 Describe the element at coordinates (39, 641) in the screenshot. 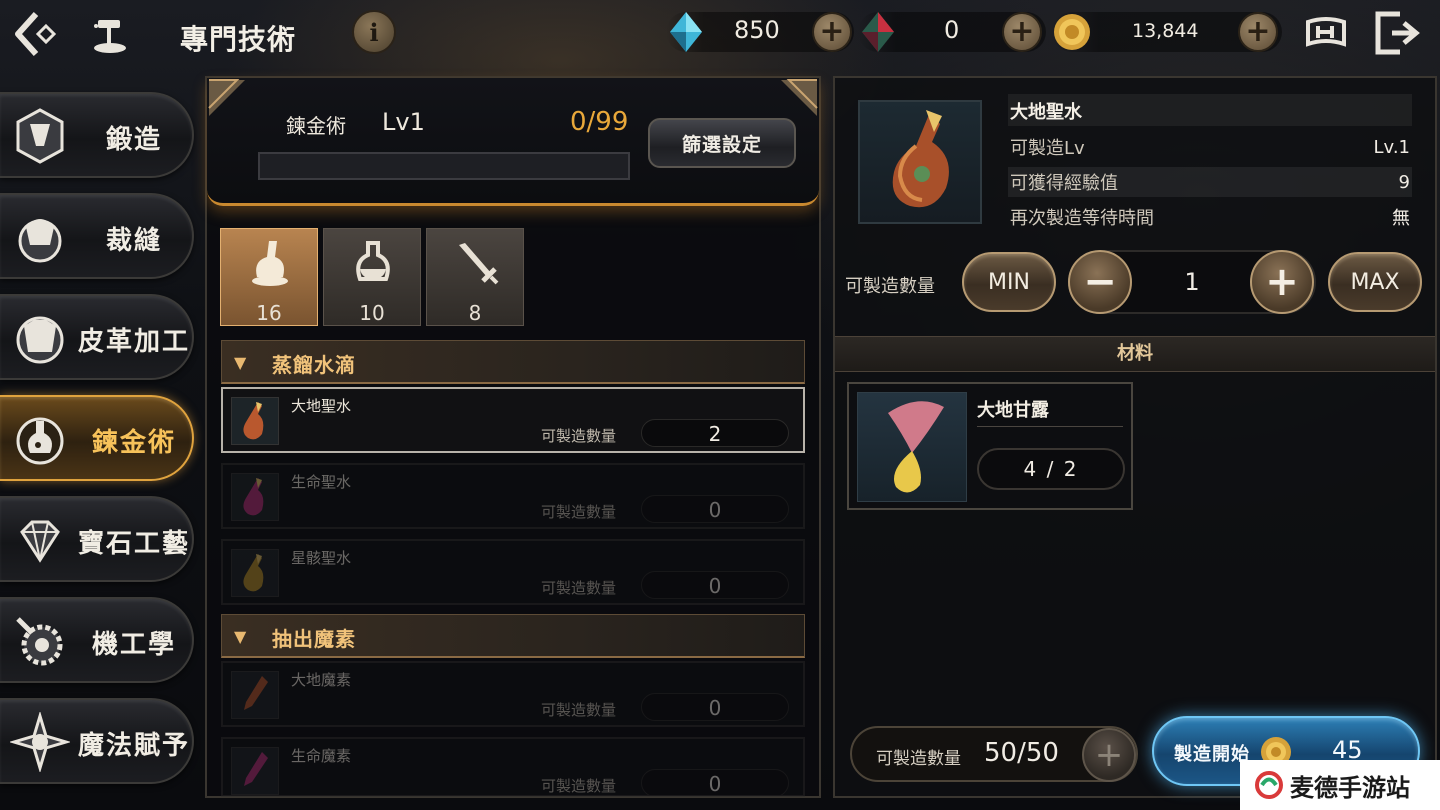

I see `engineering-icon` at that location.